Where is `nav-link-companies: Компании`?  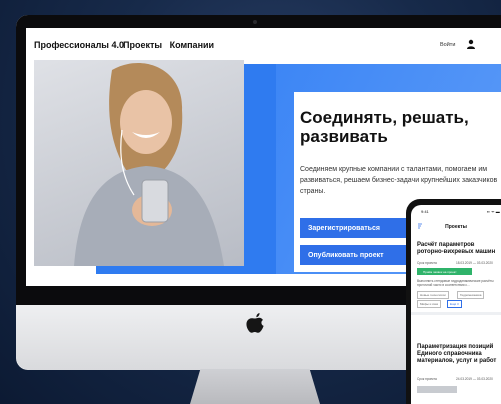 nav-link-companies: Компании is located at coordinates (192, 45).